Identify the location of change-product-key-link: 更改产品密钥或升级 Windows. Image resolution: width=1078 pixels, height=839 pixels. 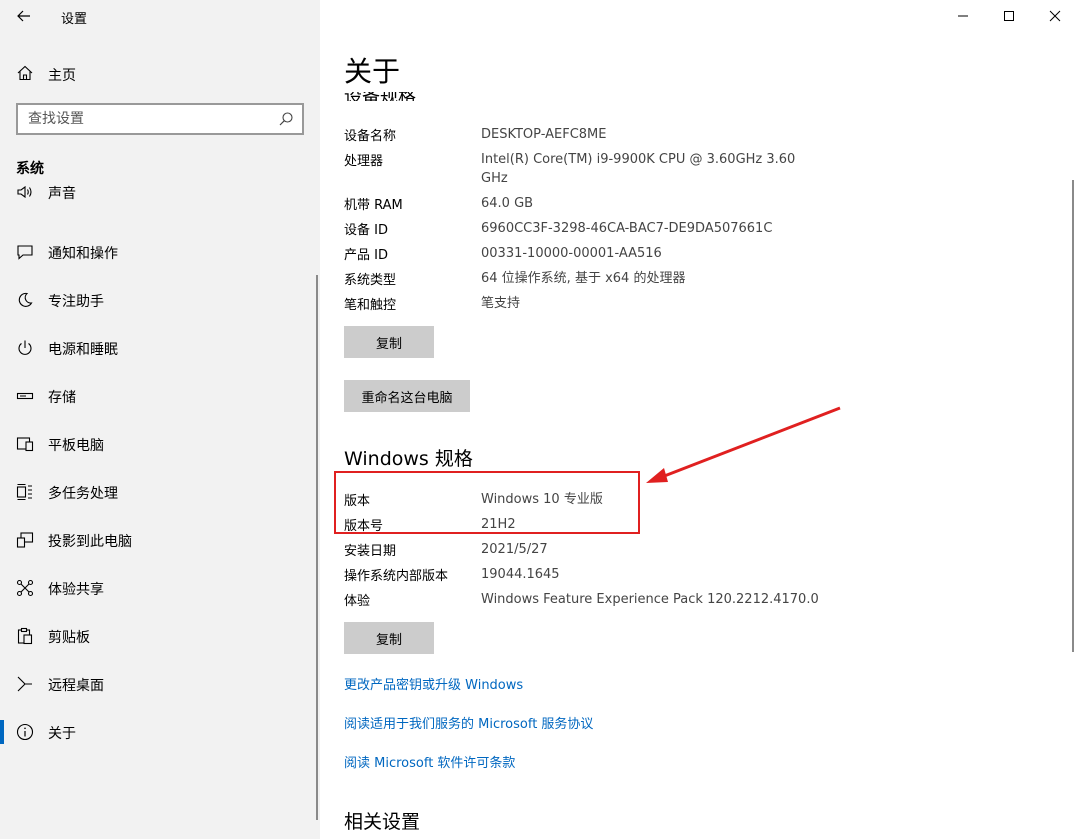
(433, 683).